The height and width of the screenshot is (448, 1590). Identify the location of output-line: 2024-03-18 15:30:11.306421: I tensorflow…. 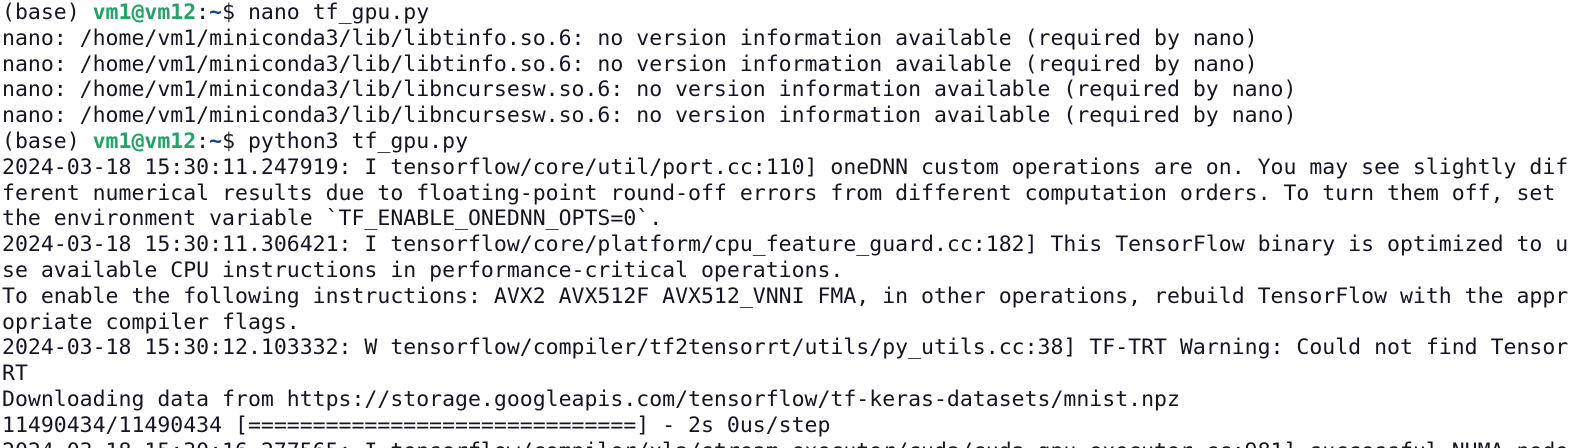
(785, 245).